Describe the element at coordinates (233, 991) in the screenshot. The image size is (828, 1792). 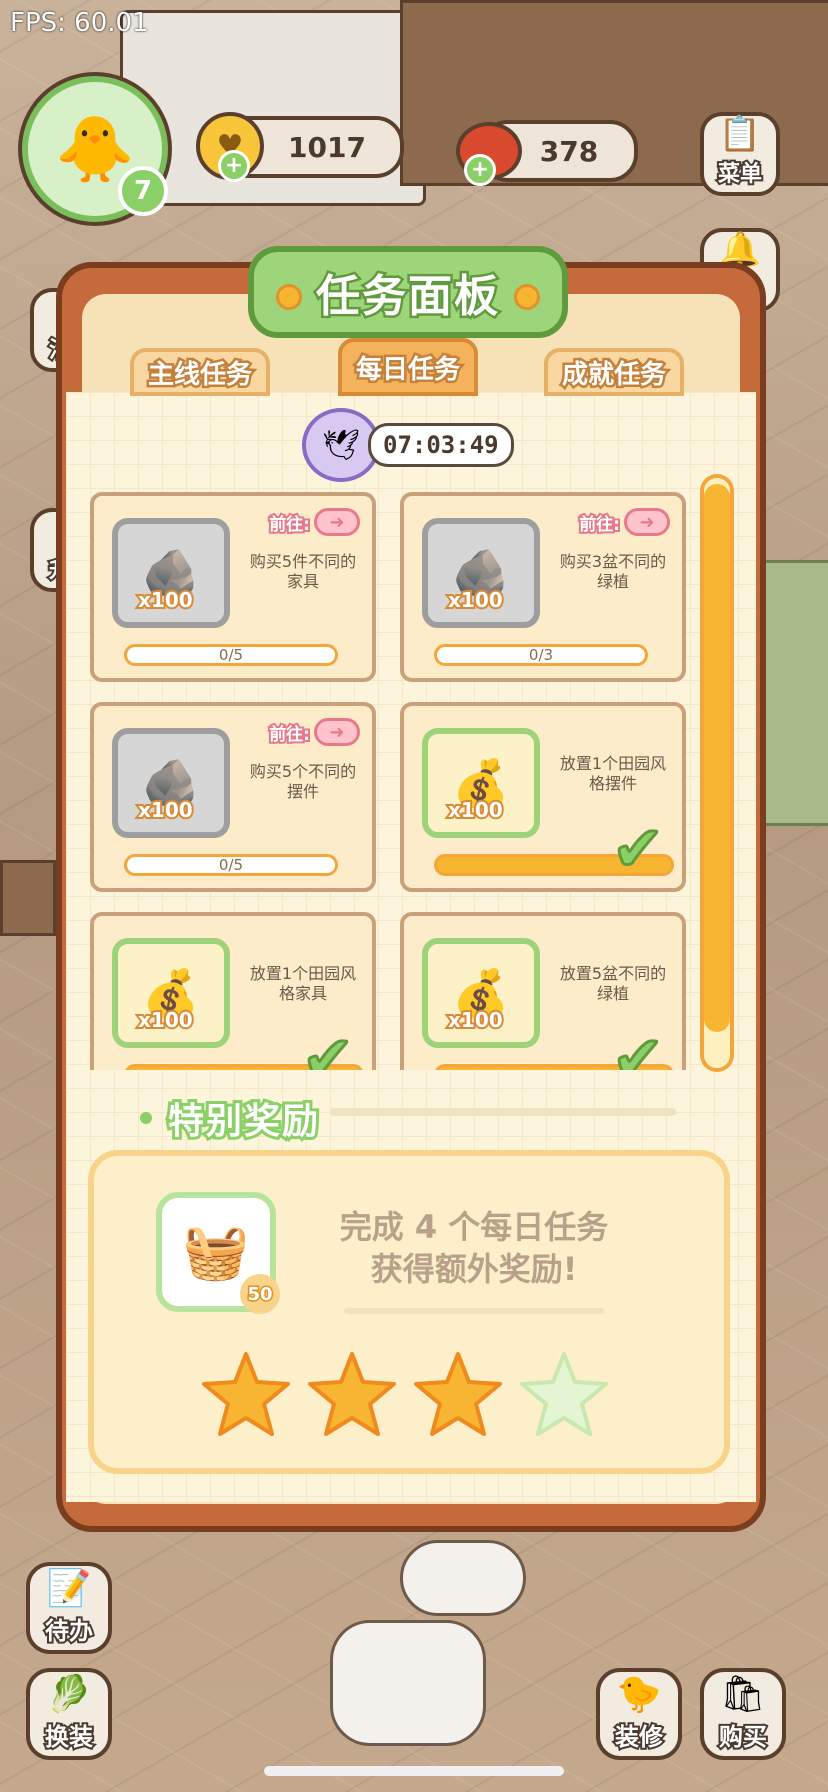
I see `task-card-completed: 💰 x100 放置1个田园风格家具 ✔` at that location.